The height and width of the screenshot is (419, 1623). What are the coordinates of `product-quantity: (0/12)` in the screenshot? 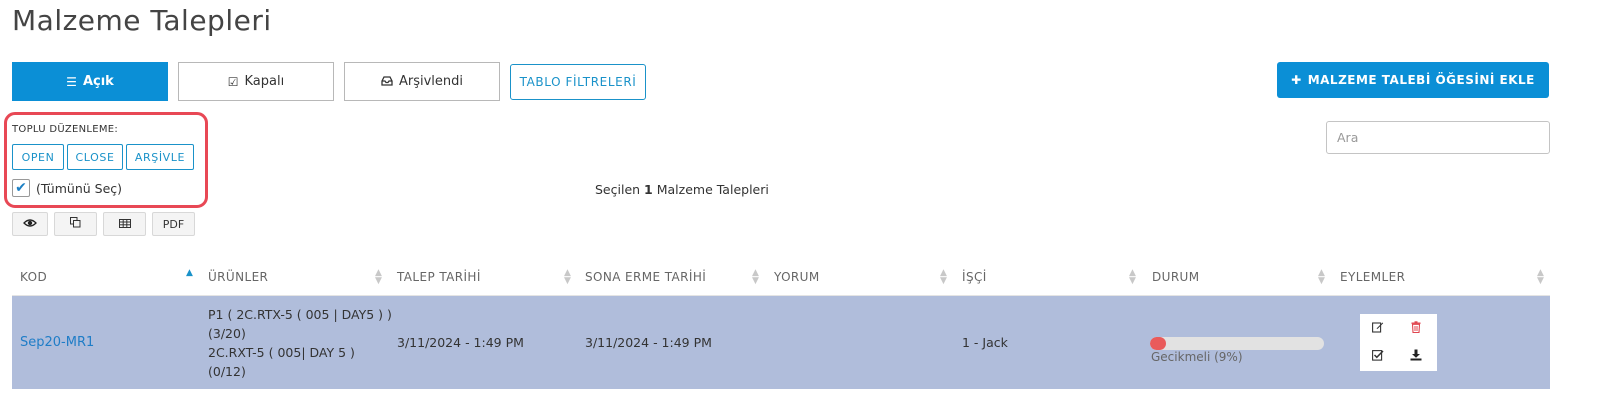 It's located at (227, 371).